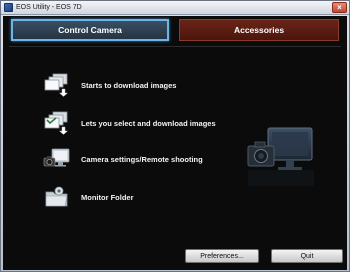 This screenshot has height=272, width=350. Describe the element at coordinates (339, 7) in the screenshot. I see `close-button: ×` at that location.